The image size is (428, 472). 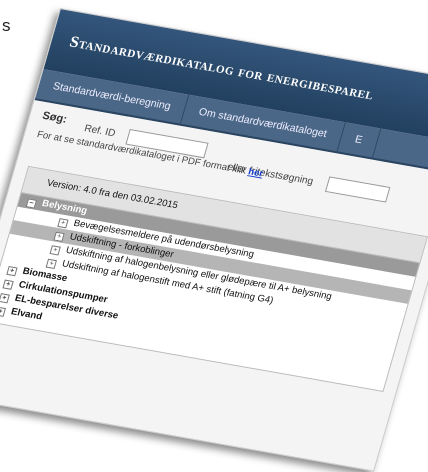 I want to click on search-label: Søg:, so click(x=54, y=117).